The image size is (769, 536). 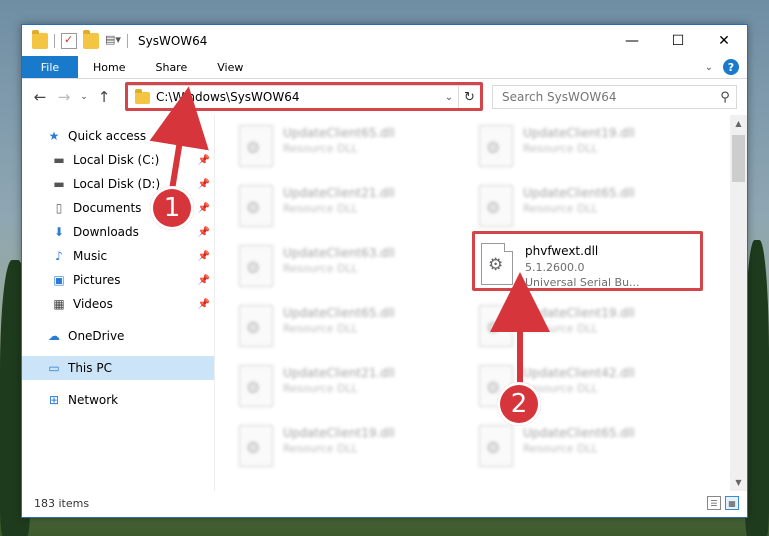 What do you see at coordinates (59, 232) in the screenshot?
I see `downloads-icon: ⬇` at bounding box center [59, 232].